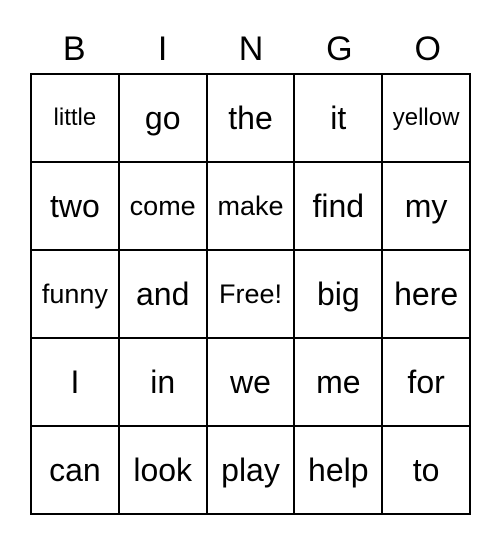 The image size is (500, 544). What do you see at coordinates (427, 49) in the screenshot?
I see `header-letter-o: O` at bounding box center [427, 49].